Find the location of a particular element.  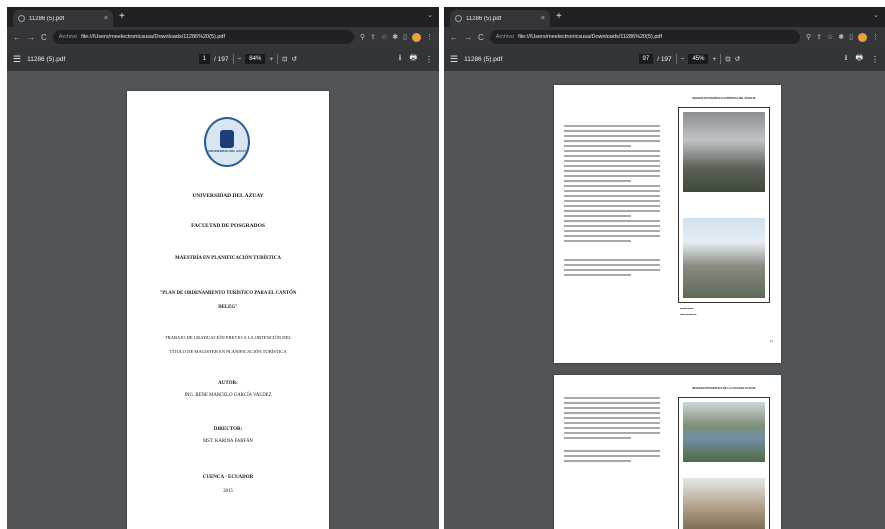

pdf-controls: 1 / 197 − 84% + ⊡ ↺ is located at coordinates (247, 59).